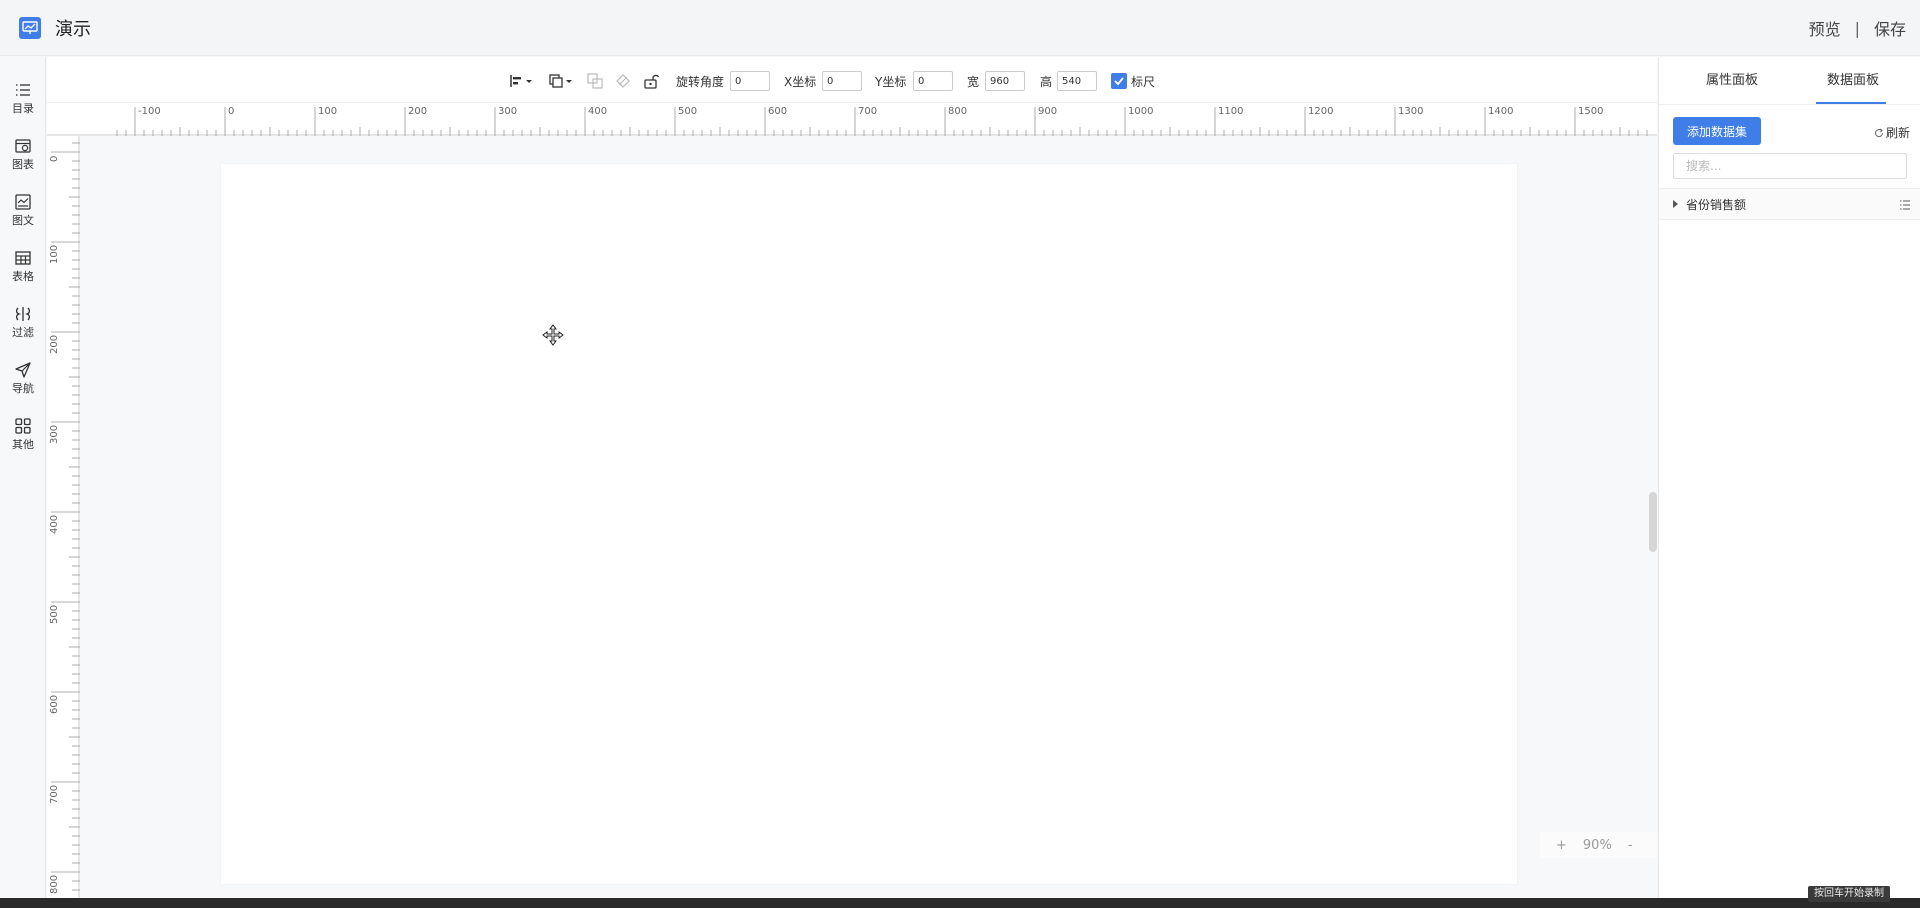 Image resolution: width=1920 pixels, height=908 pixels. Describe the element at coordinates (23, 220) in the screenshot. I see `sidebar-item-label: 图文` at that location.